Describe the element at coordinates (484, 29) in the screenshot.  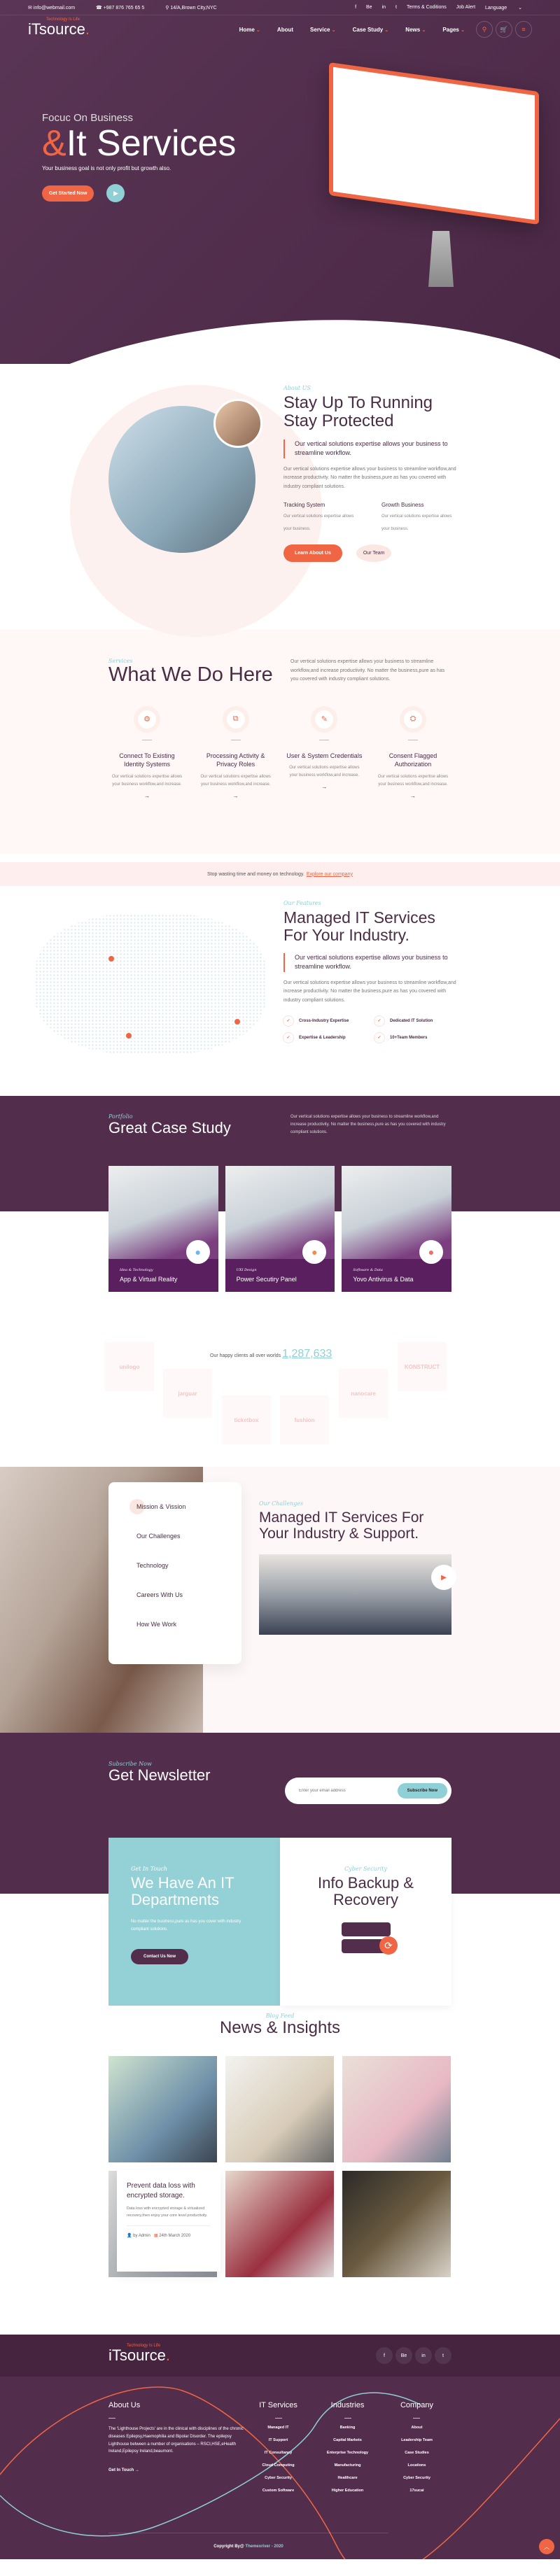
I see `search-icon: ⚲` at that location.